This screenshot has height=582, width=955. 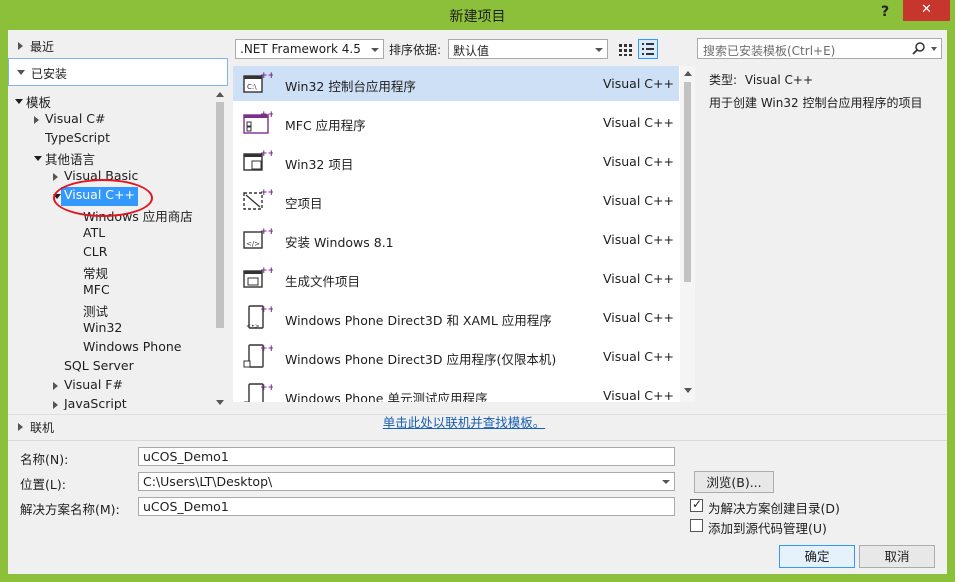 What do you see at coordinates (464, 421) in the screenshot?
I see `find-online-templates-link: 单击此处以联机并查找模板。` at bounding box center [464, 421].